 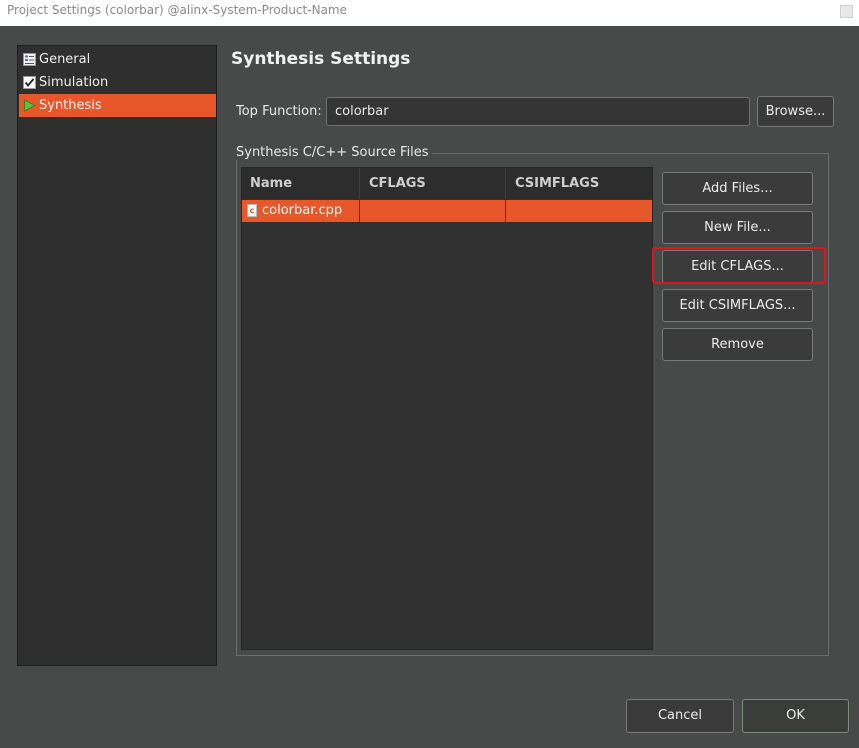 What do you see at coordinates (29, 59) in the screenshot?
I see `general-settings-icon` at bounding box center [29, 59].